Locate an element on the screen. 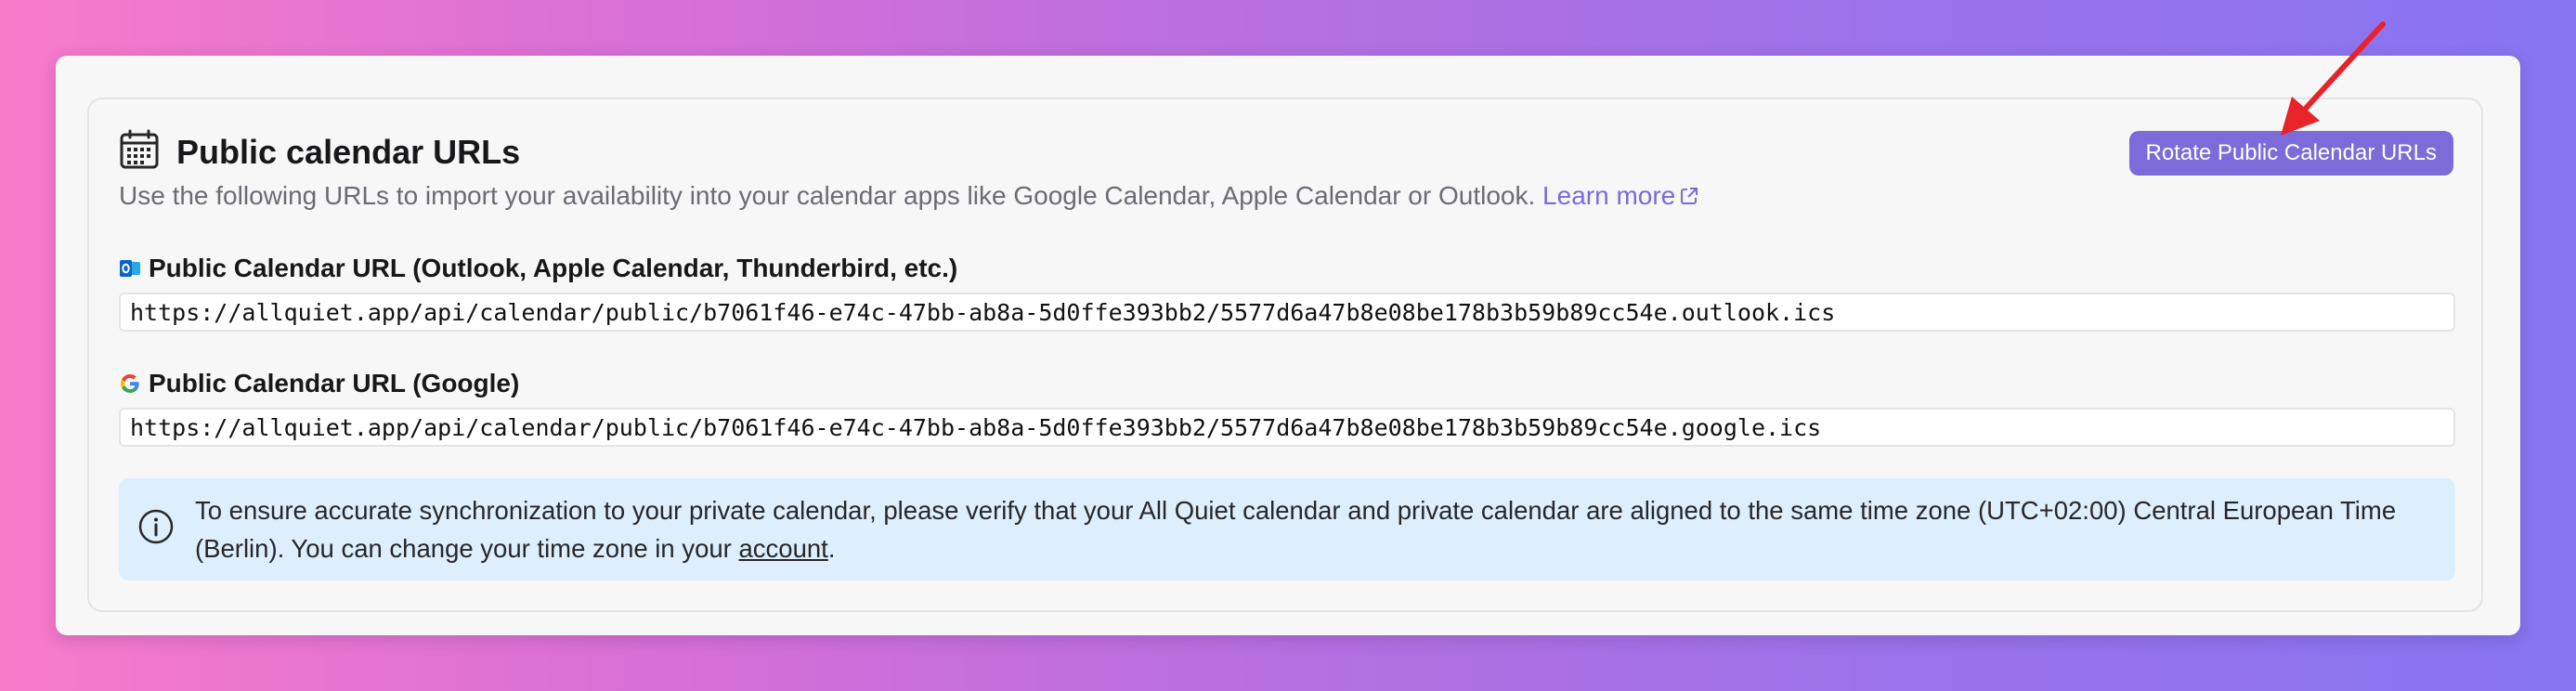 This screenshot has height=691, width=2576. google-url-label-text: Public Calendar URL (Google) is located at coordinates (334, 383).